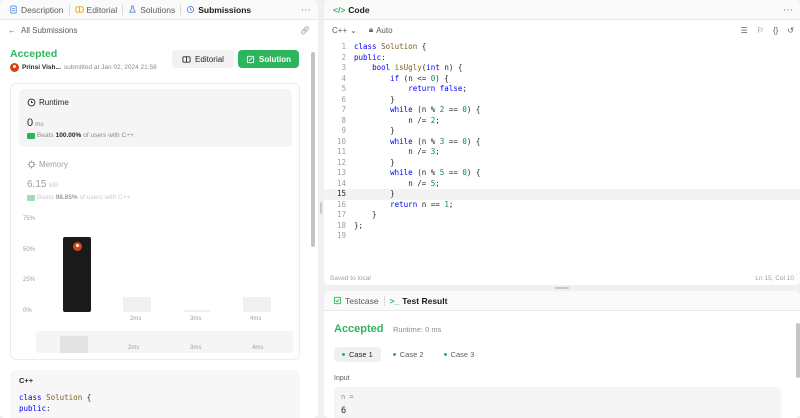 The image size is (800, 418). Describe the element at coordinates (562, 173) in the screenshot. I see `code-line: 13 while (n % 5 == 0) {` at that location.